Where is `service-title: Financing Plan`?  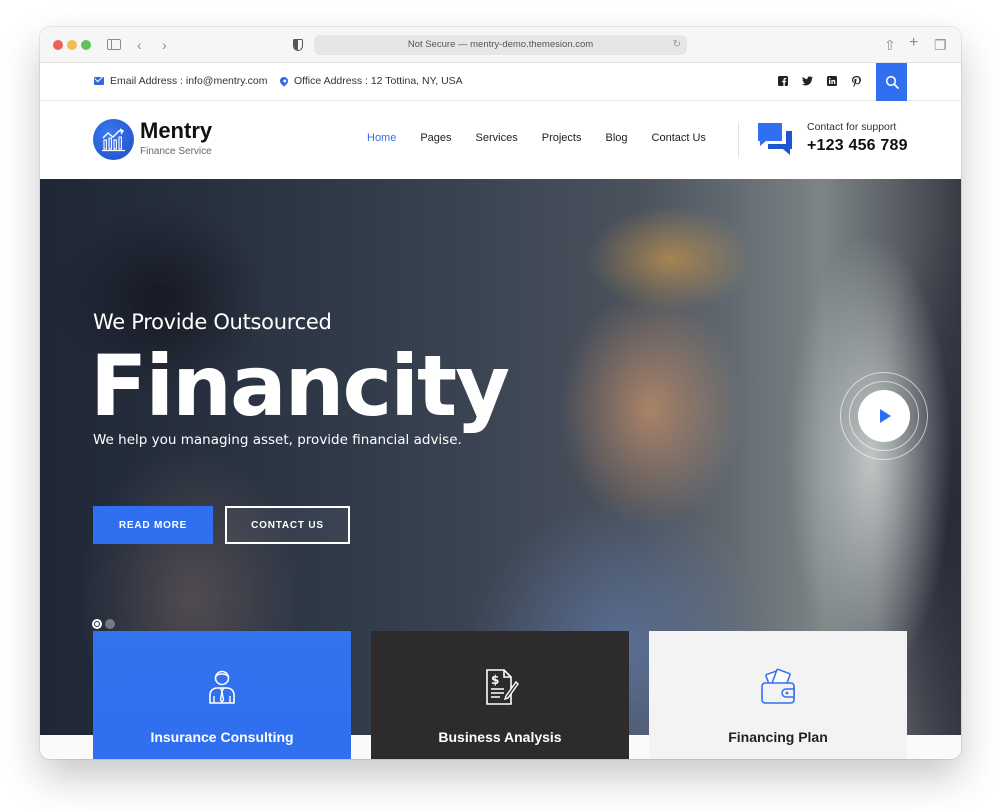 service-title: Financing Plan is located at coordinates (778, 737).